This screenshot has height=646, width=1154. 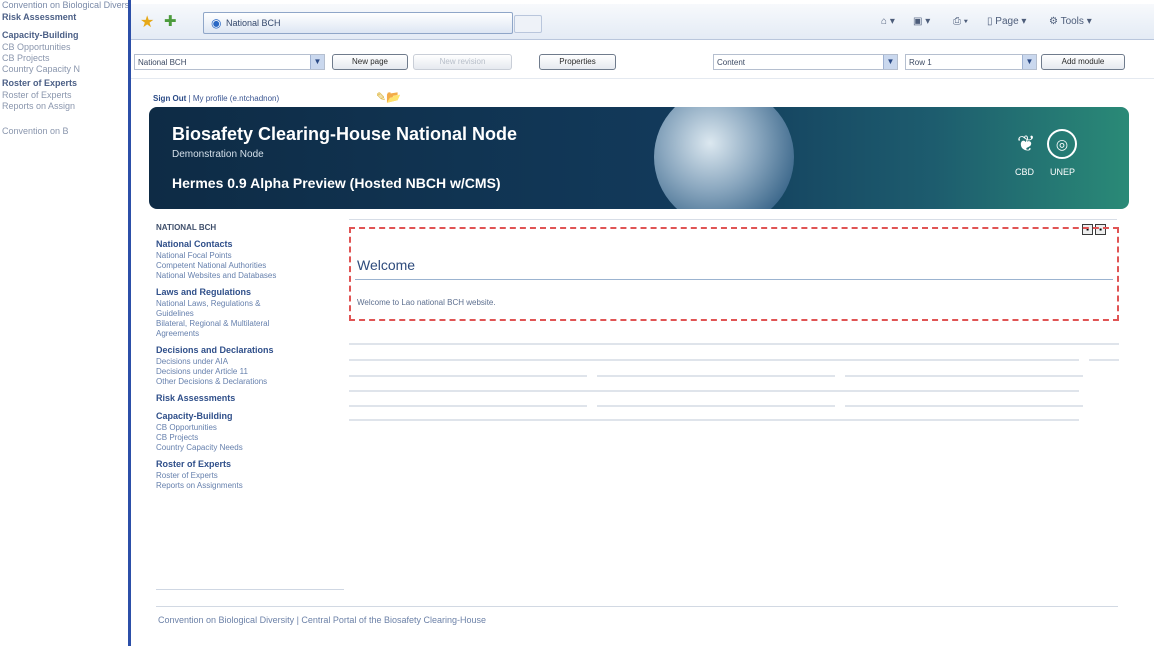 I want to click on nav-section-heading: Risk Assessments, so click(x=195, y=398).